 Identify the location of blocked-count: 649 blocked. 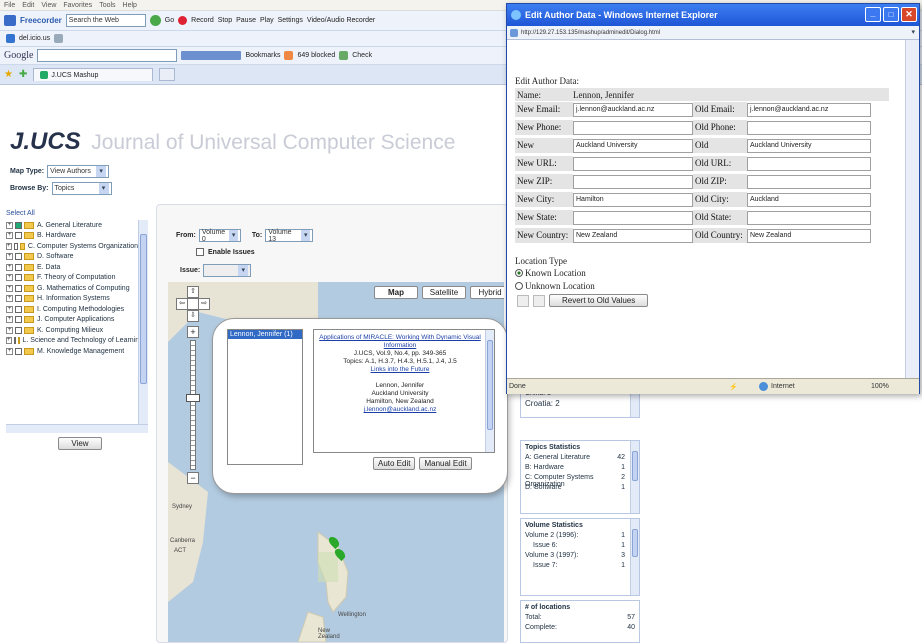
(316, 55).